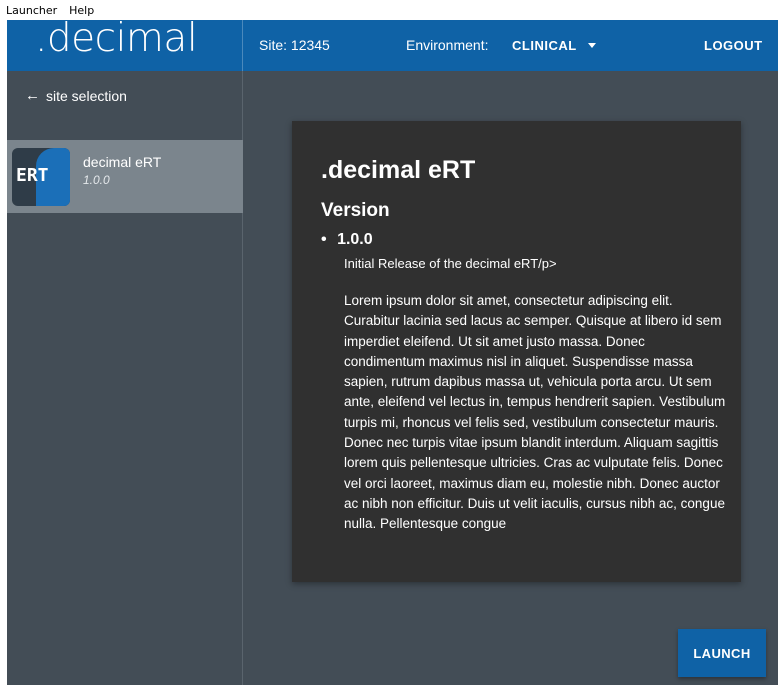 This screenshot has height=685, width=778. What do you see at coordinates (722, 653) in the screenshot?
I see `launch-button: LAUNCH` at bounding box center [722, 653].